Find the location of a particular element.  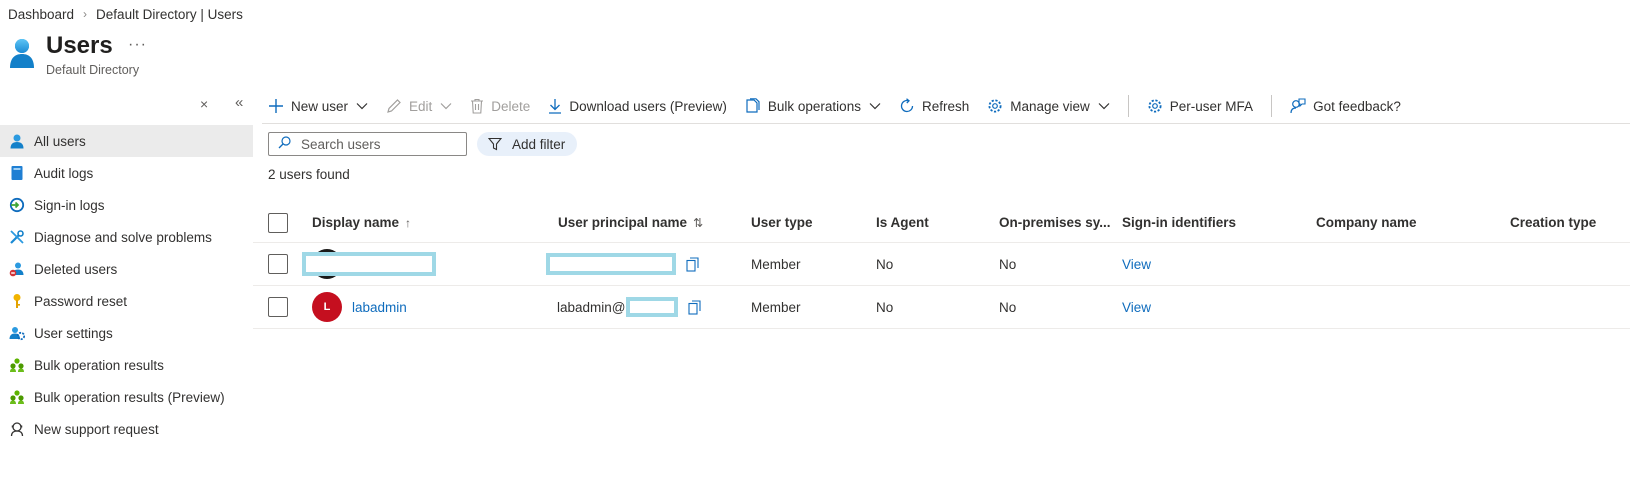

table-row: L labadmin labadmin@ Member No No View is located at coordinates (941, 307).